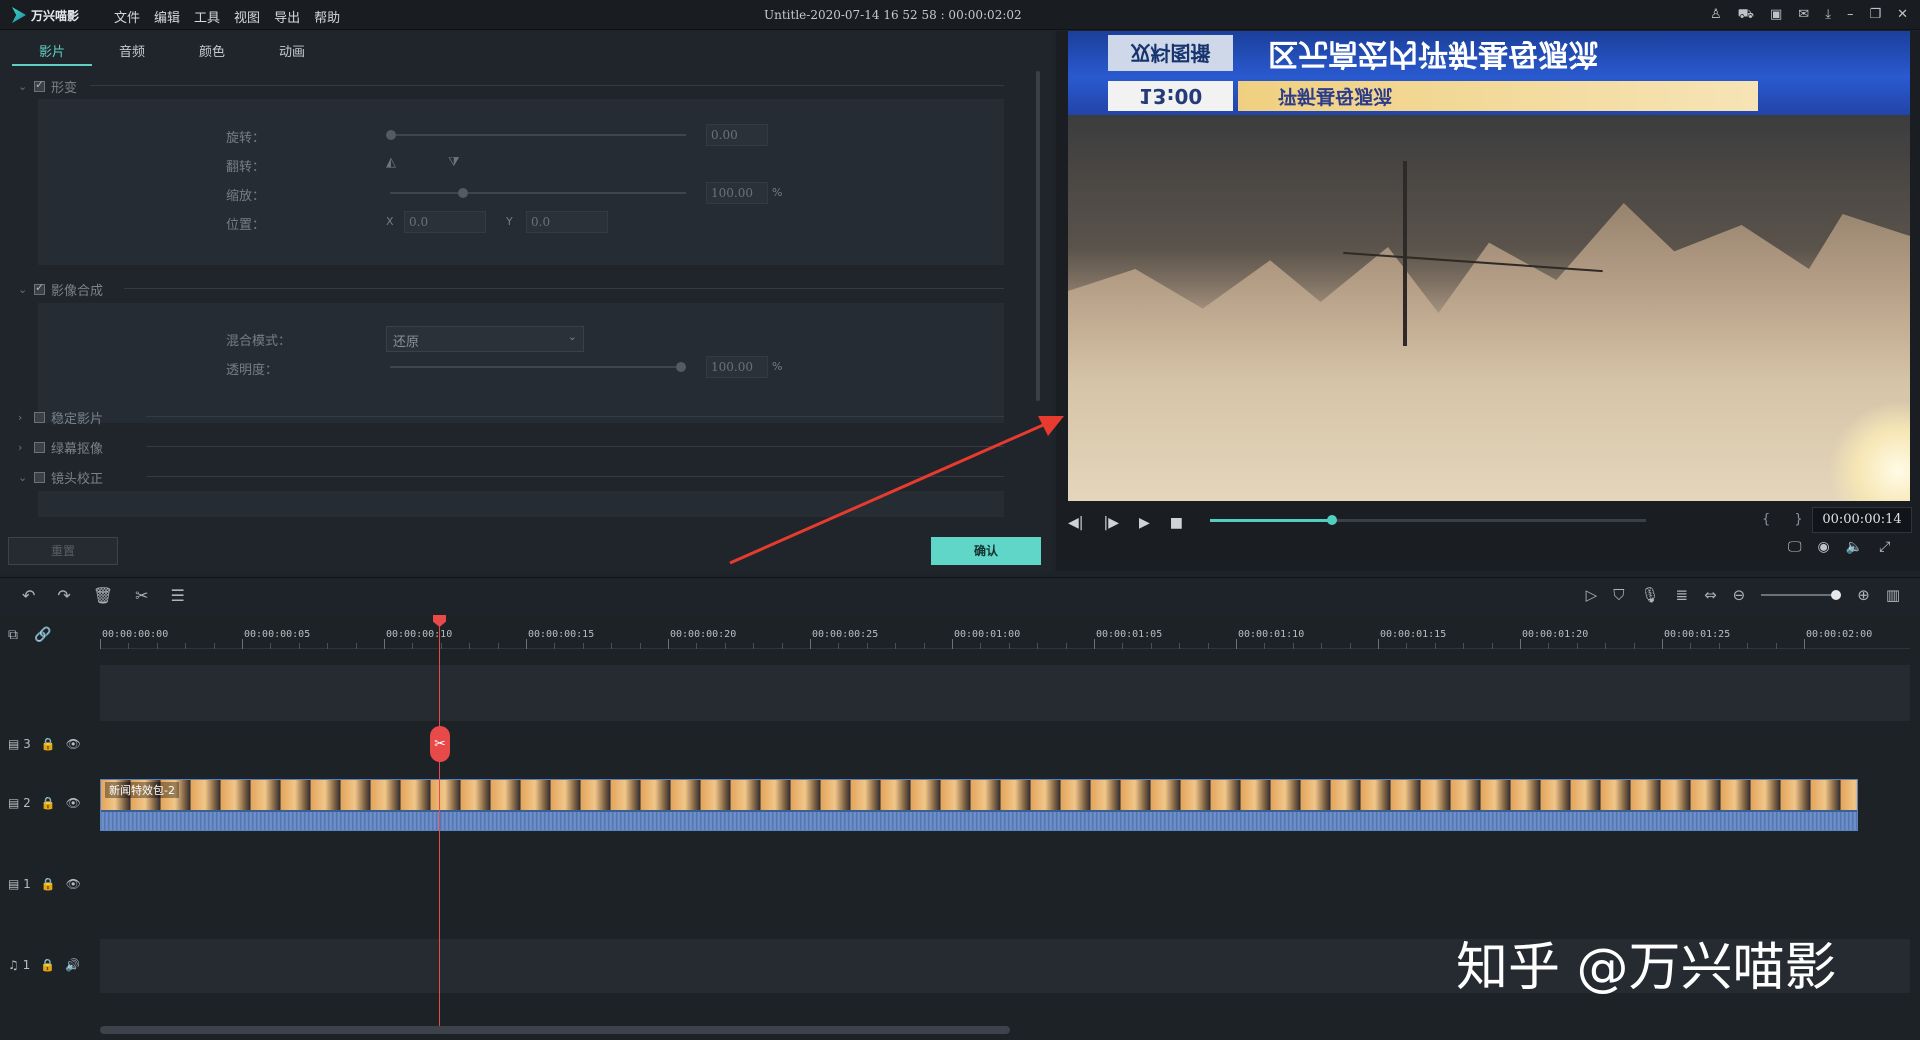 This screenshot has height=1040, width=1920. Describe the element at coordinates (485, 339) in the screenshot. I see `blend-mode-select: 还原 ⌄` at that location.